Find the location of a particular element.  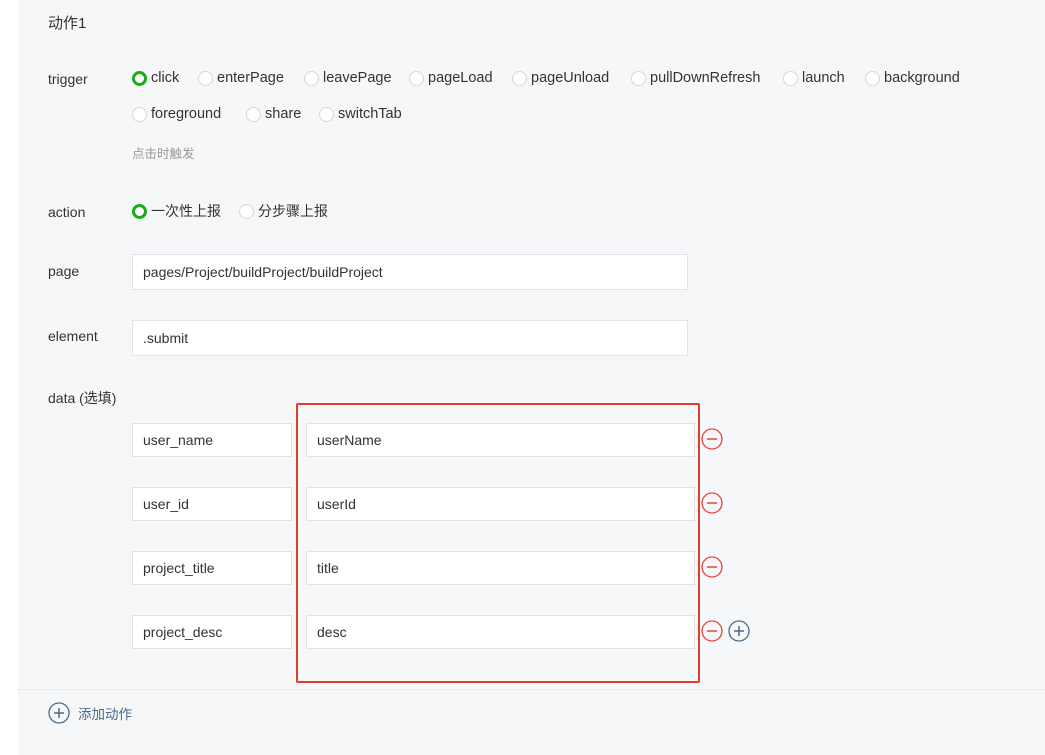

radio-label: pageUnload is located at coordinates (570, 78).